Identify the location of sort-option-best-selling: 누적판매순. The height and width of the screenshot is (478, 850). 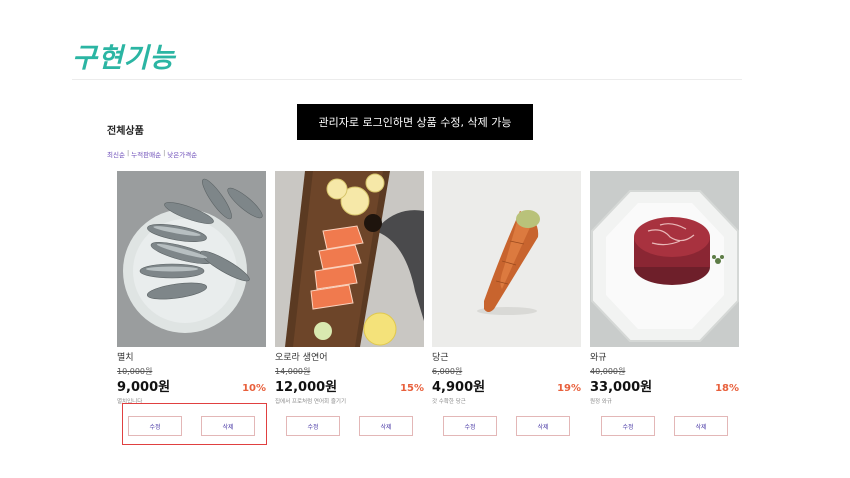
(146, 154).